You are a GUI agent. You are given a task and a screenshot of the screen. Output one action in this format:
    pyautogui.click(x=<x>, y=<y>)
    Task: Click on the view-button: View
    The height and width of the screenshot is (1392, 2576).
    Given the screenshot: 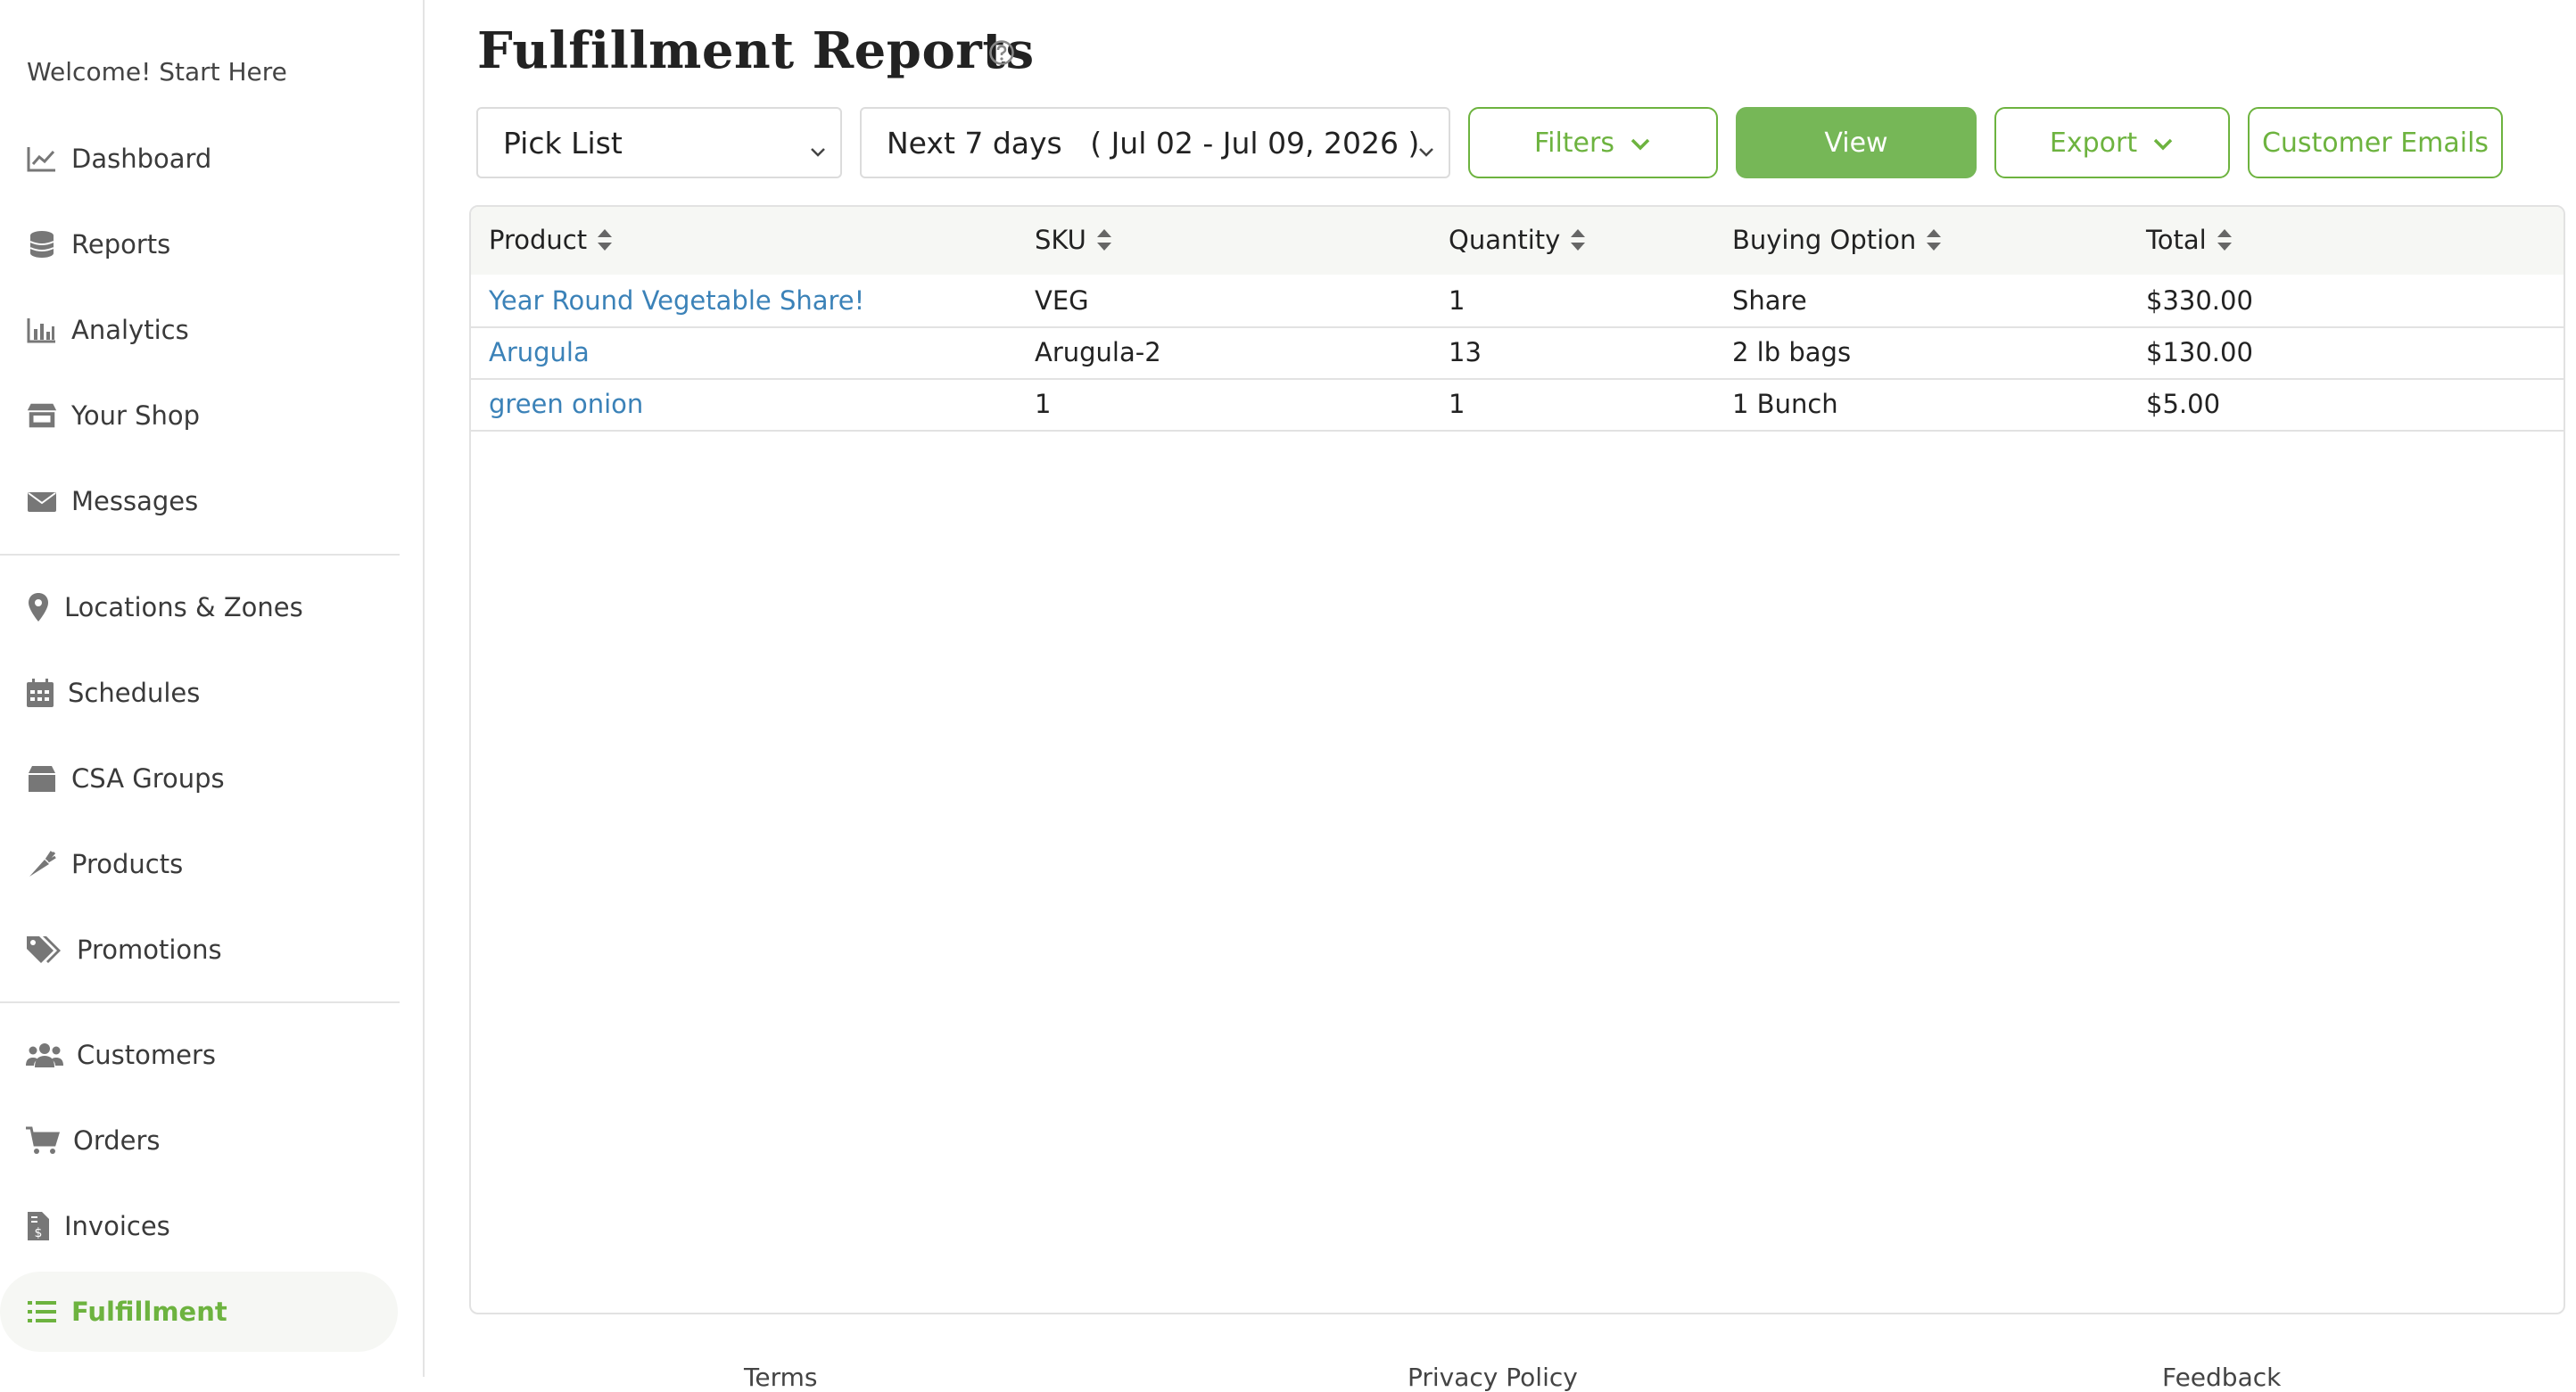 What is the action you would take?
    pyautogui.click(x=1856, y=142)
    